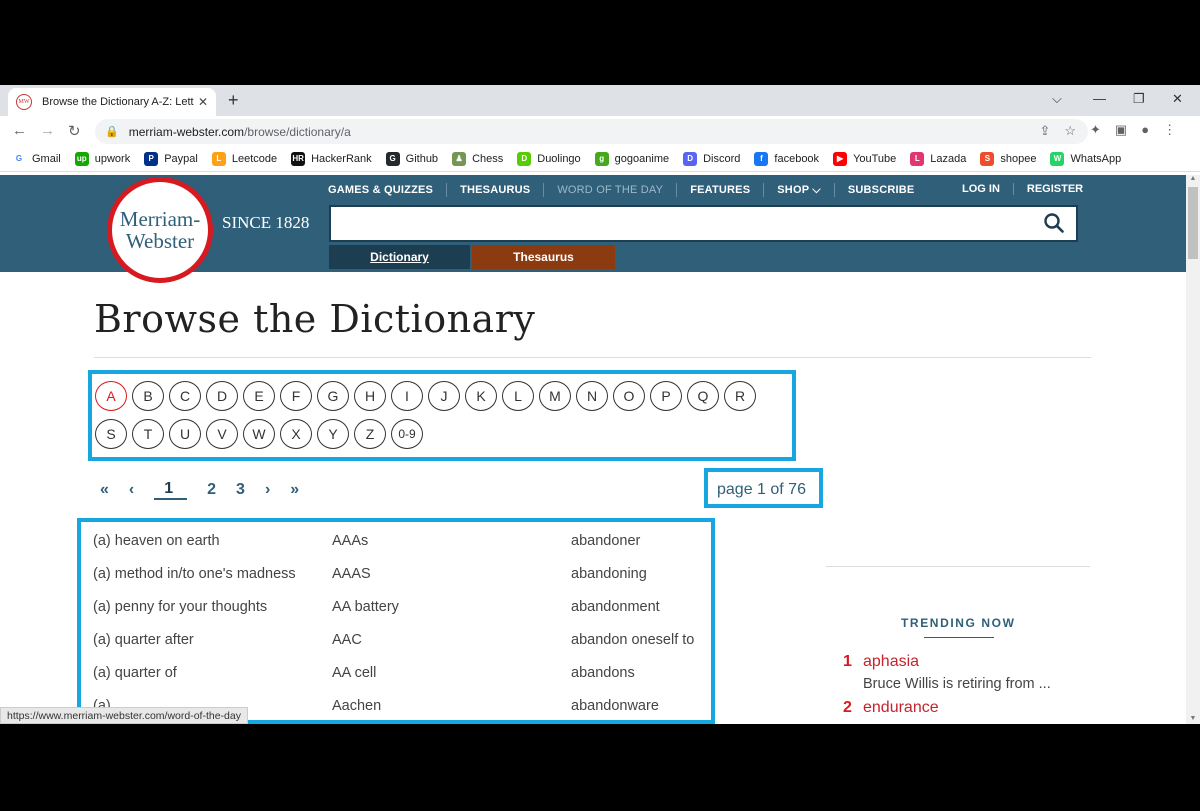 Image resolution: width=1200 pixels, height=811 pixels. Describe the element at coordinates (703, 396) in the screenshot. I see `letter-link-q: Q` at that location.